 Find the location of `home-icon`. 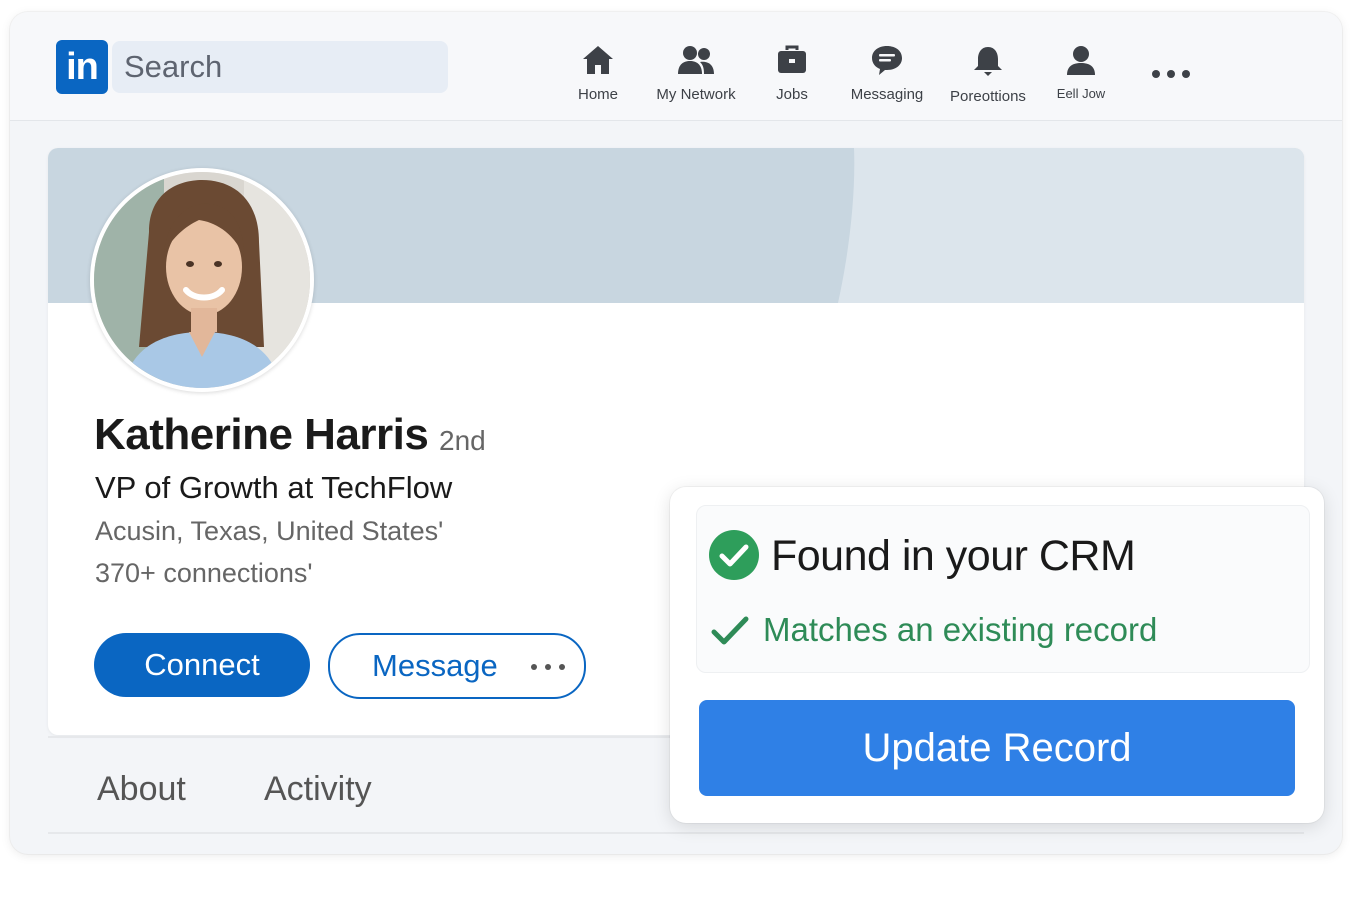

home-icon is located at coordinates (598, 60).